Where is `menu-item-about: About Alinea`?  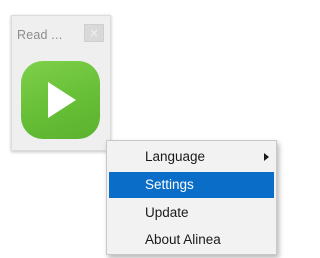
menu-item-about: About Alinea is located at coordinates (191, 240).